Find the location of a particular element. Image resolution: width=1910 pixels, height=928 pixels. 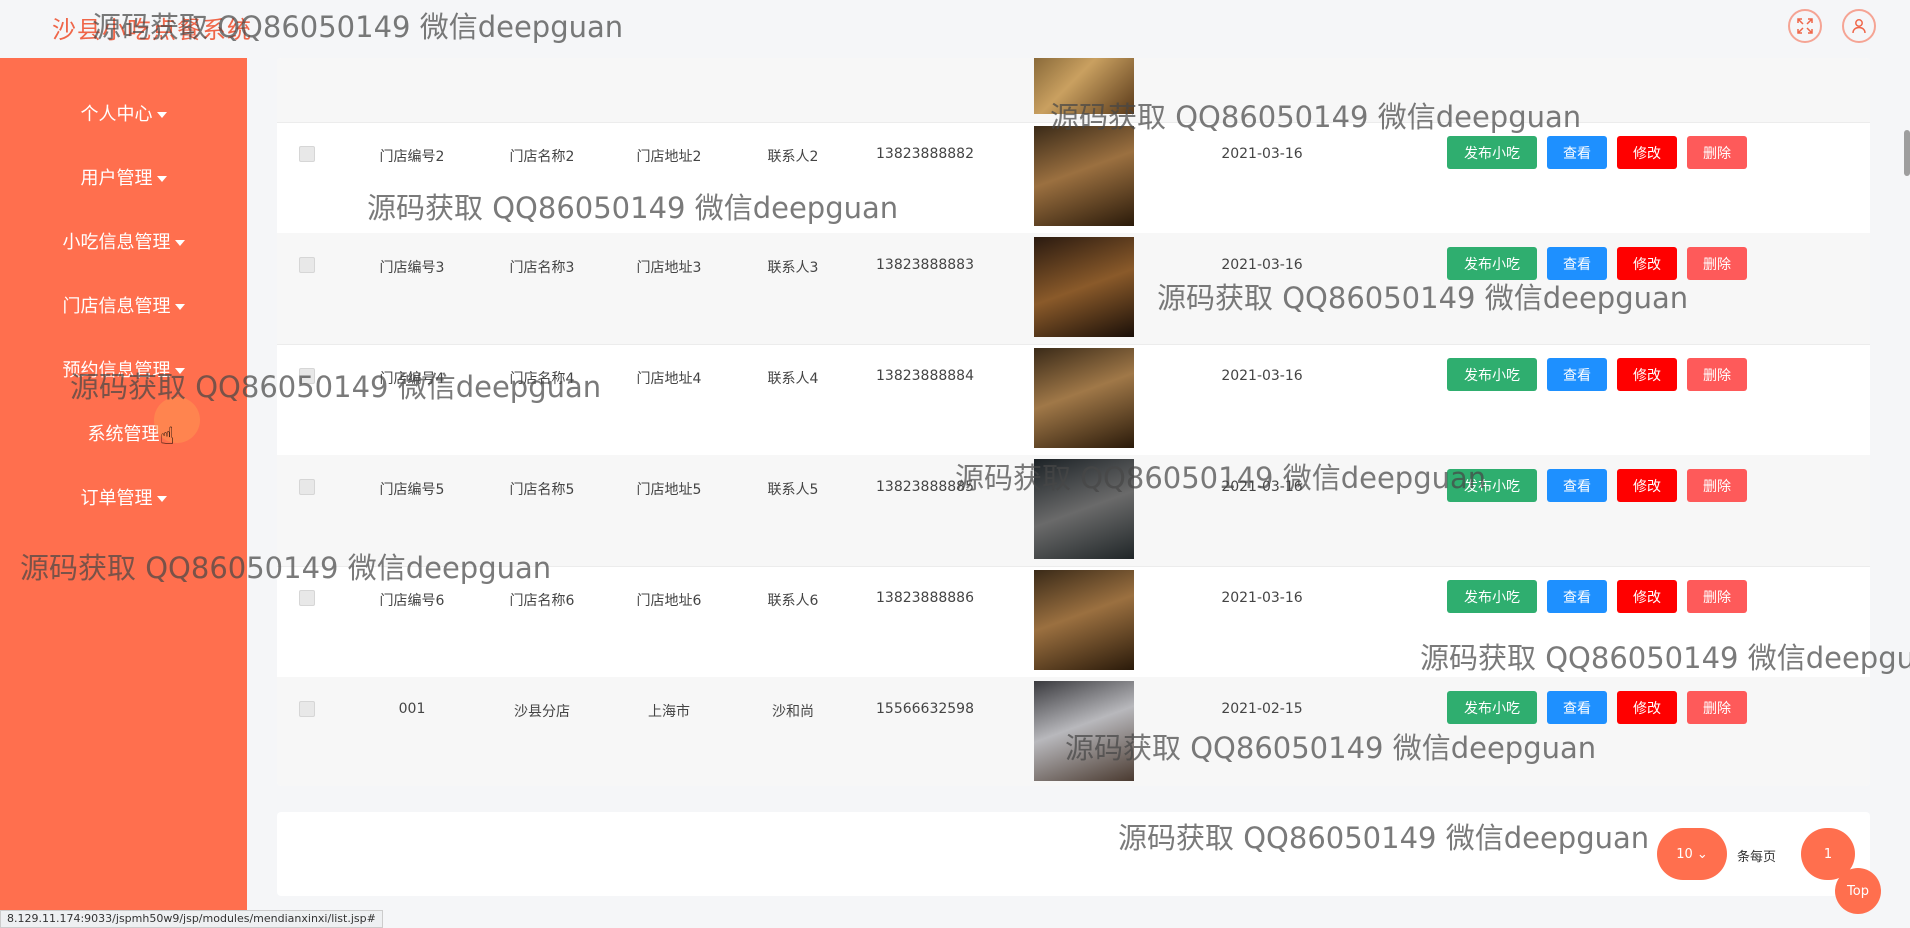

store-code: 001 is located at coordinates (412, 709).